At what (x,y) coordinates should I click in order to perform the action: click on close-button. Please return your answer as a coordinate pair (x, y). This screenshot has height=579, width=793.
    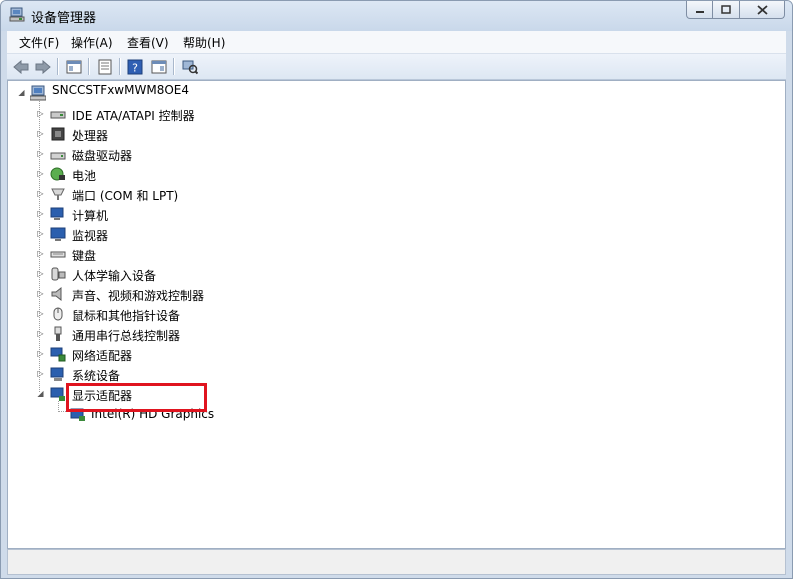
    Looking at the image, I should click on (762, 10).